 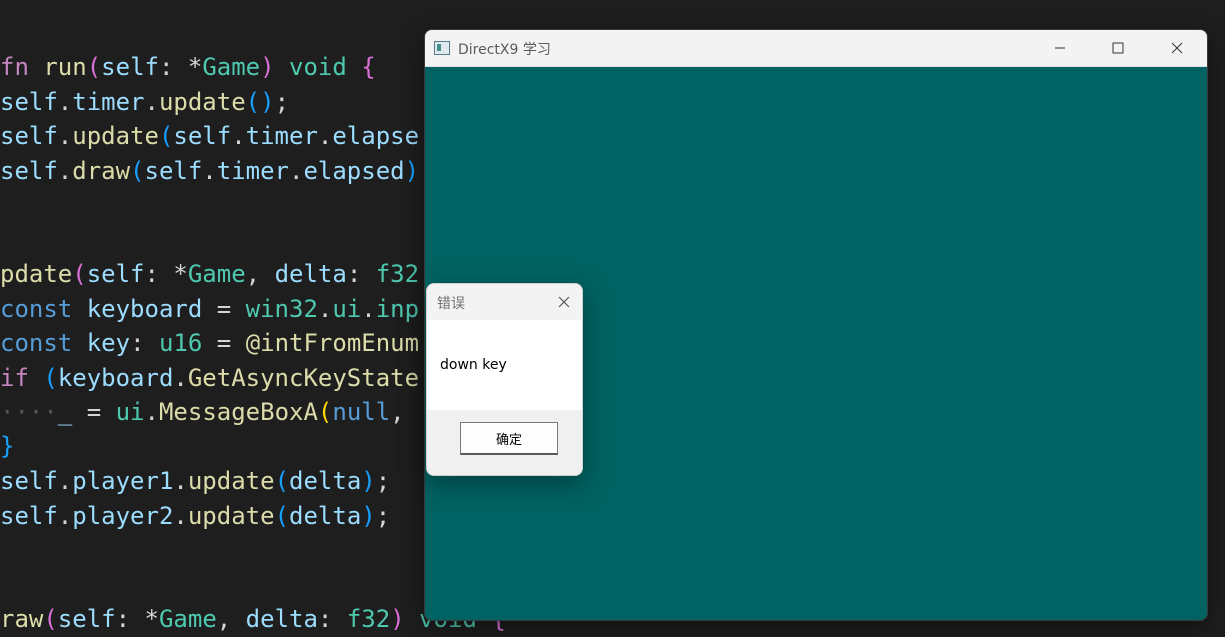 What do you see at coordinates (509, 438) in the screenshot?
I see `ok-button: 确定` at bounding box center [509, 438].